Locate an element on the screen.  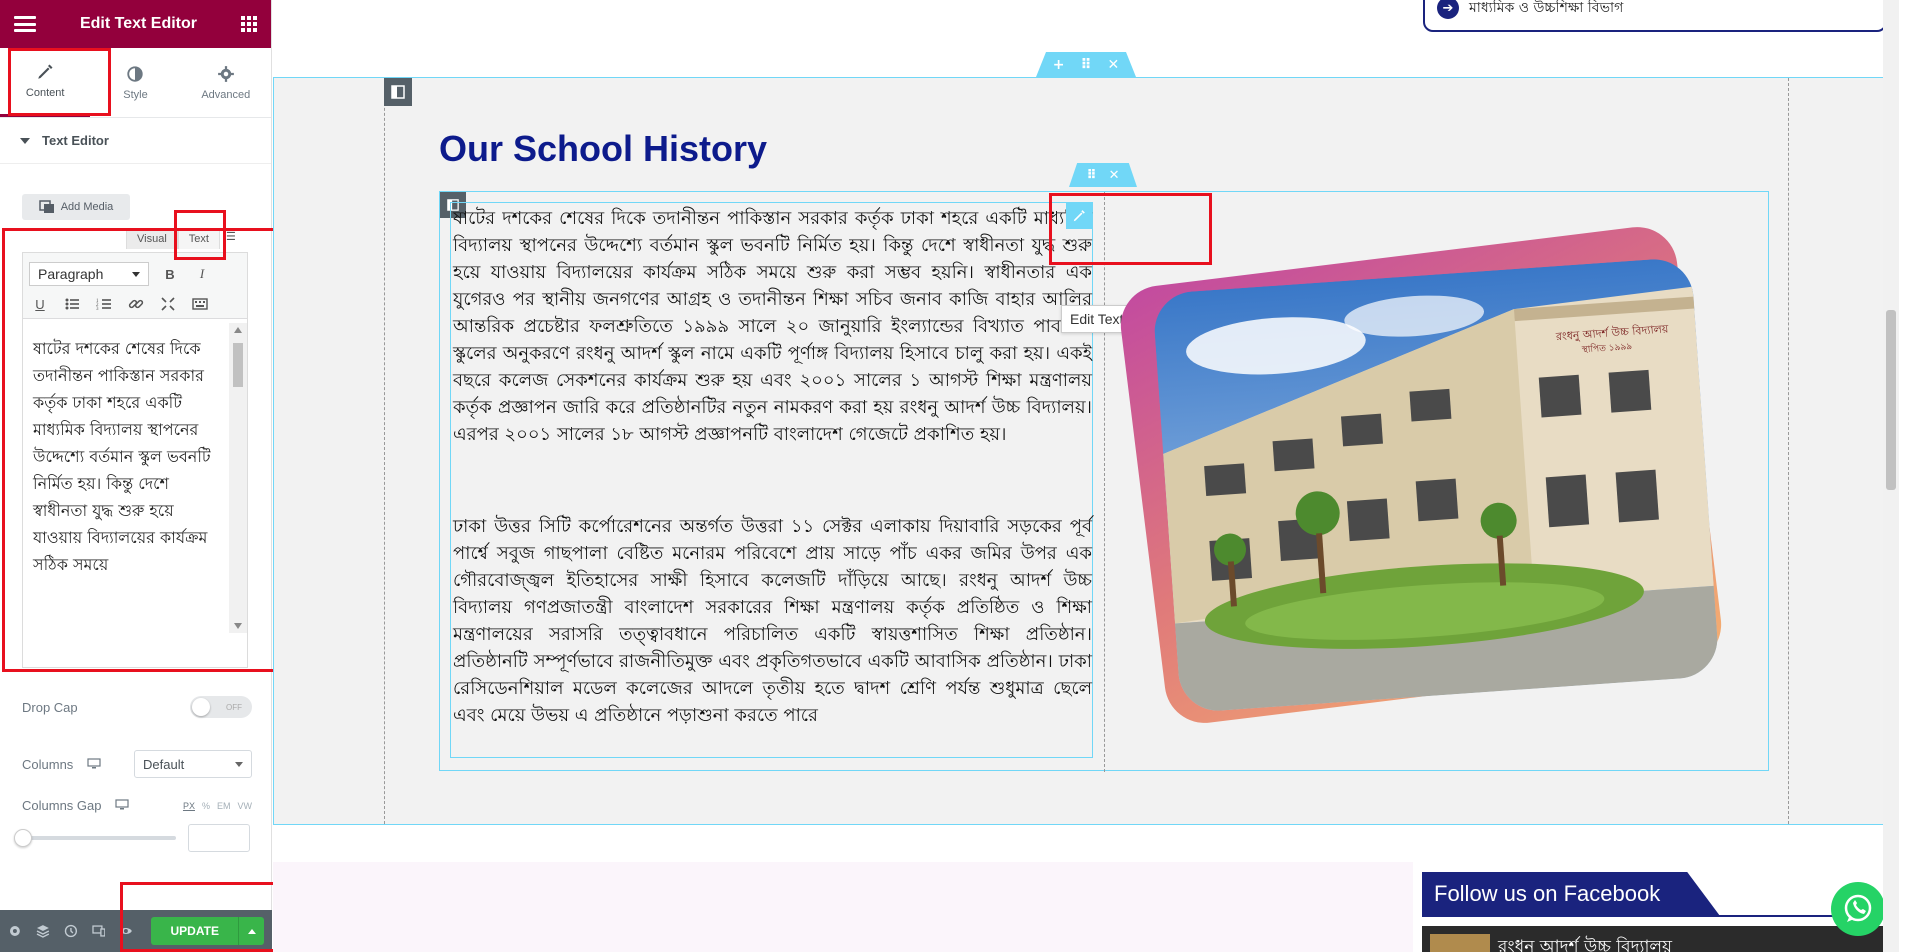
facebook-page-card: রংধনু আদর্শ উচ্চ বিদ্যালয় is located at coordinates (1654, 939).